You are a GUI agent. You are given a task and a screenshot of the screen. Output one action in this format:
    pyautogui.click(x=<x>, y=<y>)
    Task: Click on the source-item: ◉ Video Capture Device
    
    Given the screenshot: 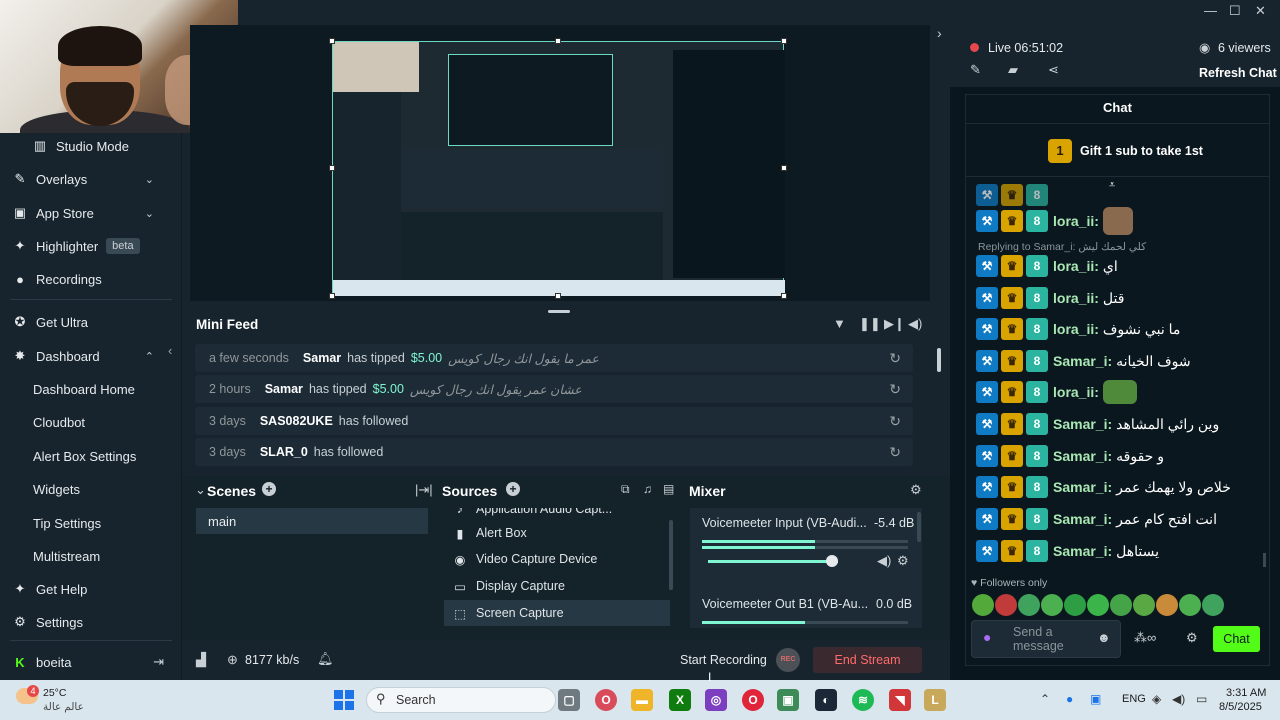 What is the action you would take?
    pyautogui.click(x=557, y=559)
    